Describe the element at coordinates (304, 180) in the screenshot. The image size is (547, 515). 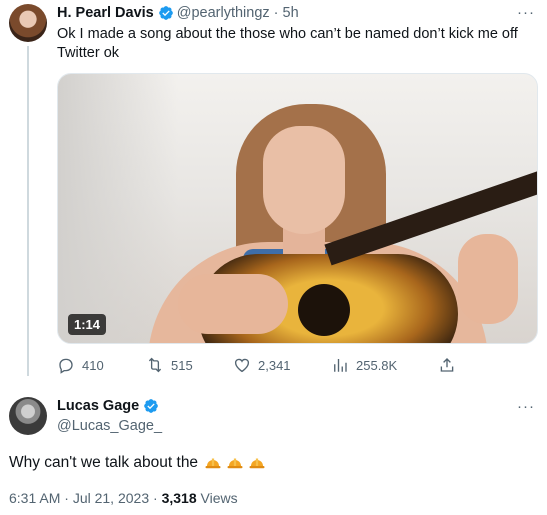
I see `video-frame-face` at that location.